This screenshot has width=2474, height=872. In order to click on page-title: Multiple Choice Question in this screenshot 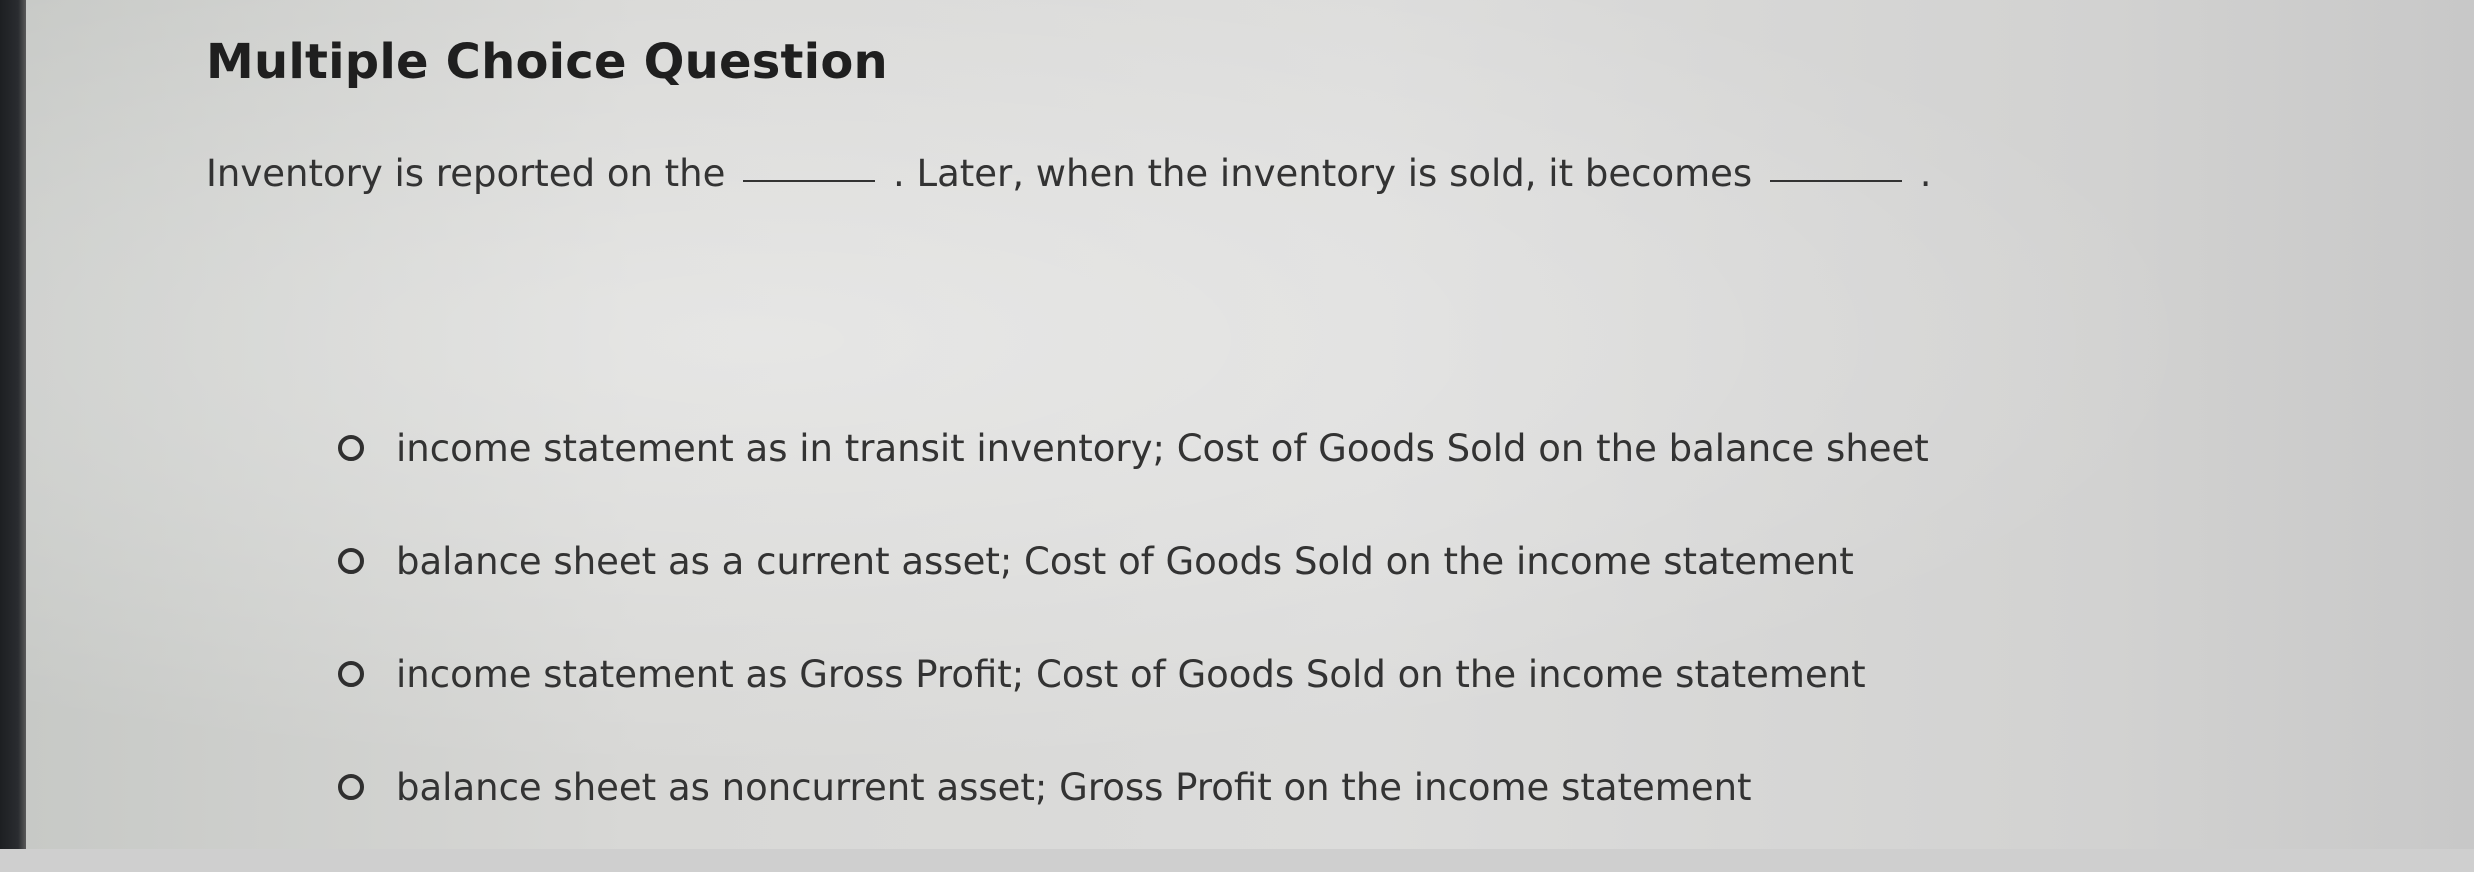, I will do `click(547, 62)`.